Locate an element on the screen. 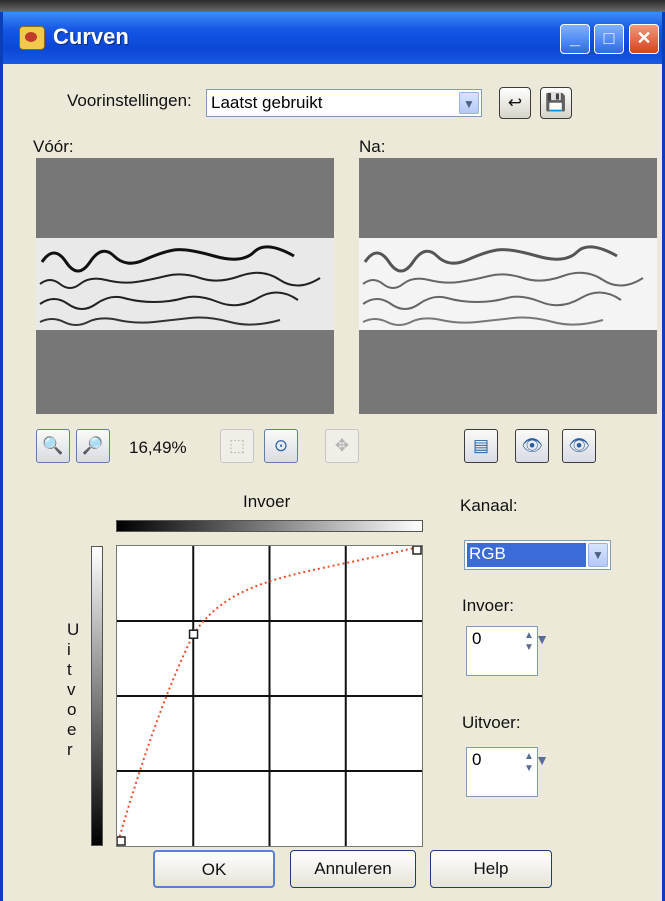 Image resolution: width=665 pixels, height=901 pixels. channel-value: RGB is located at coordinates (487, 553).